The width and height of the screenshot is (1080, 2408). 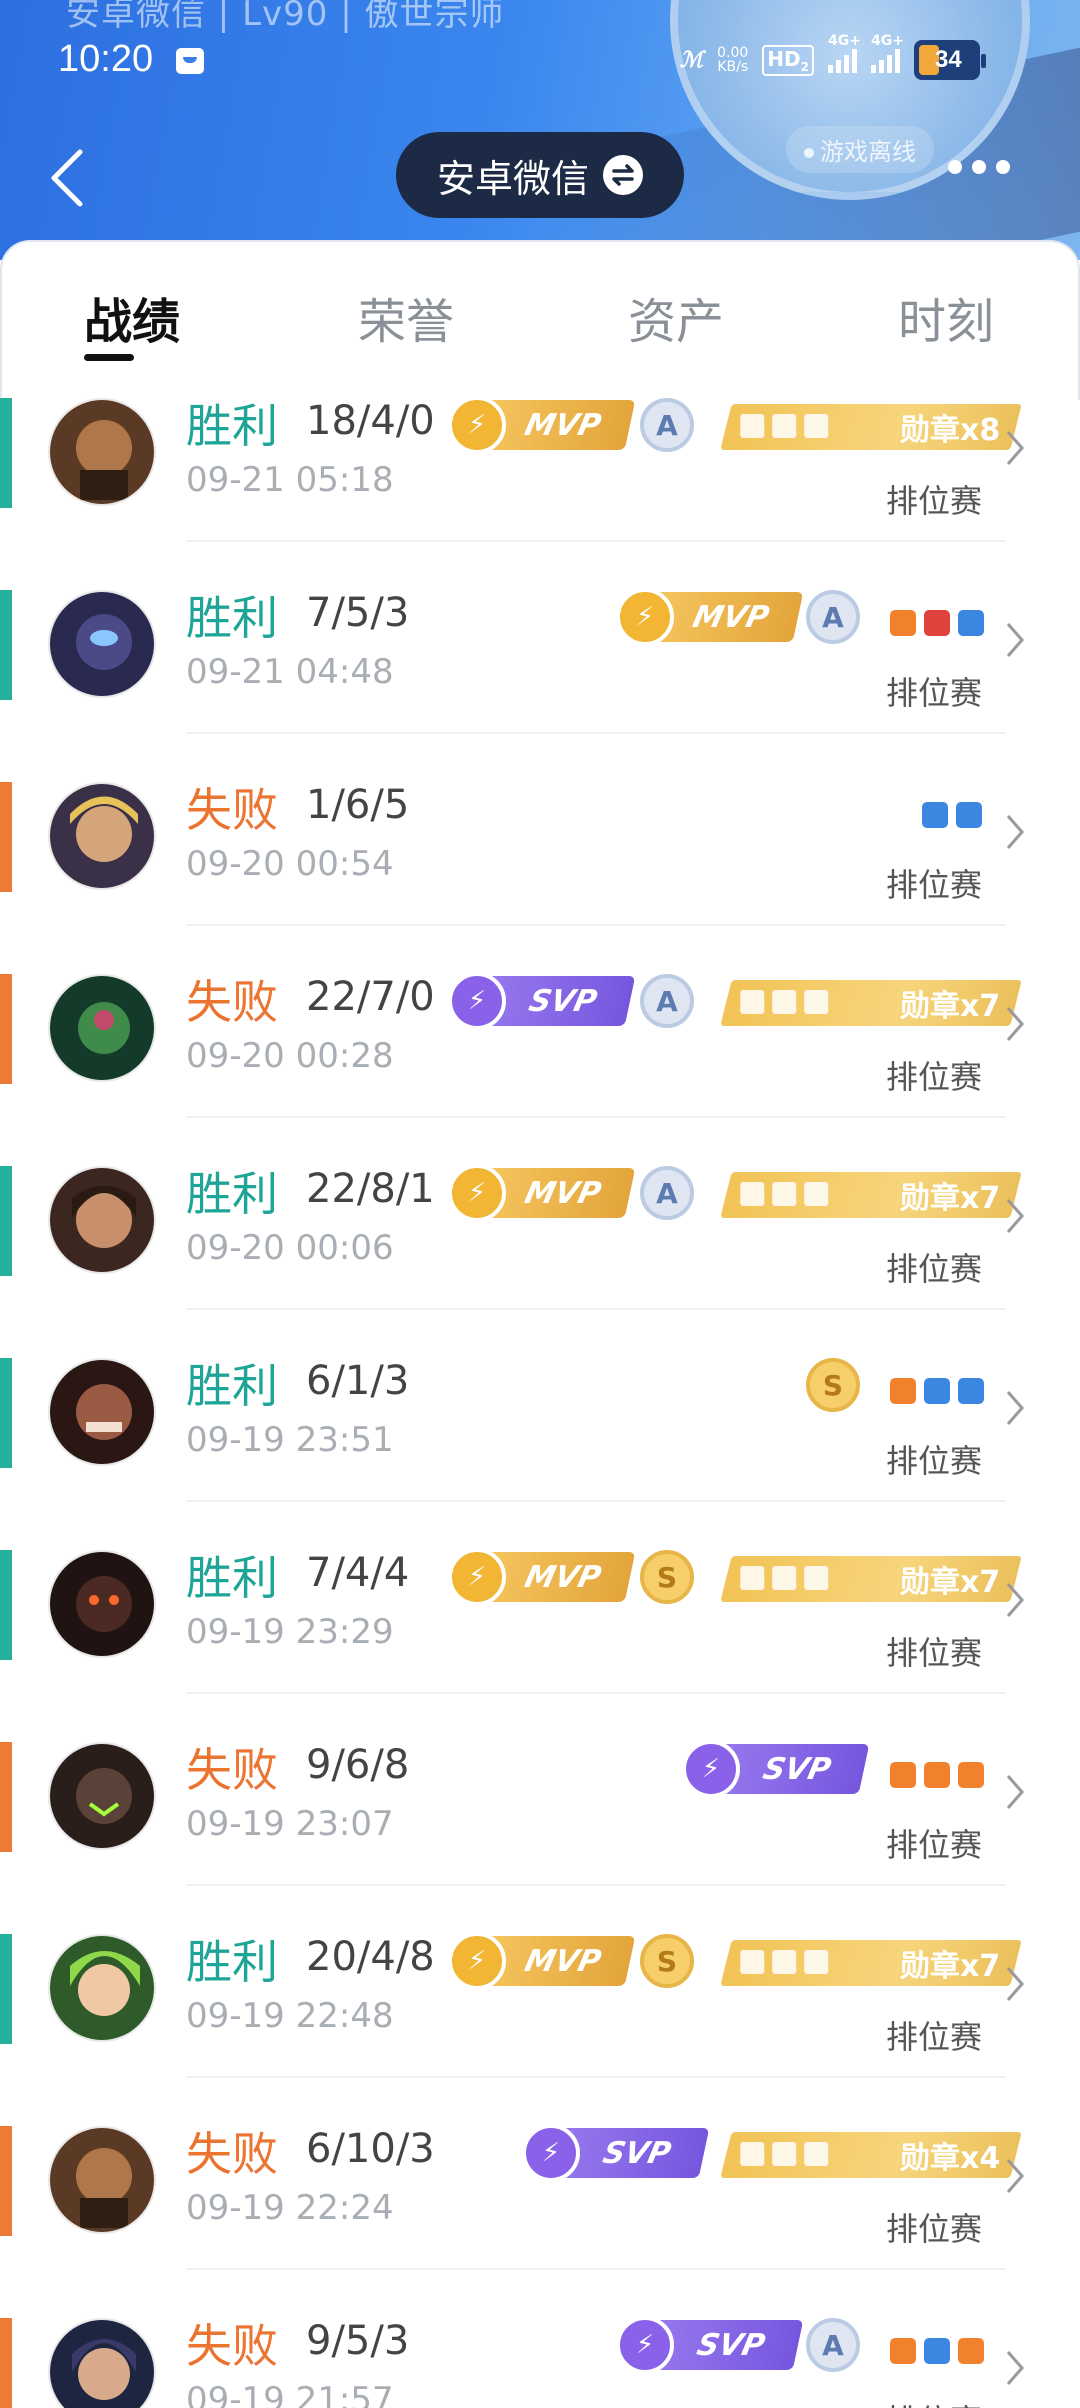 I want to click on match-kda: 20/4/8, so click(x=370, y=1957).